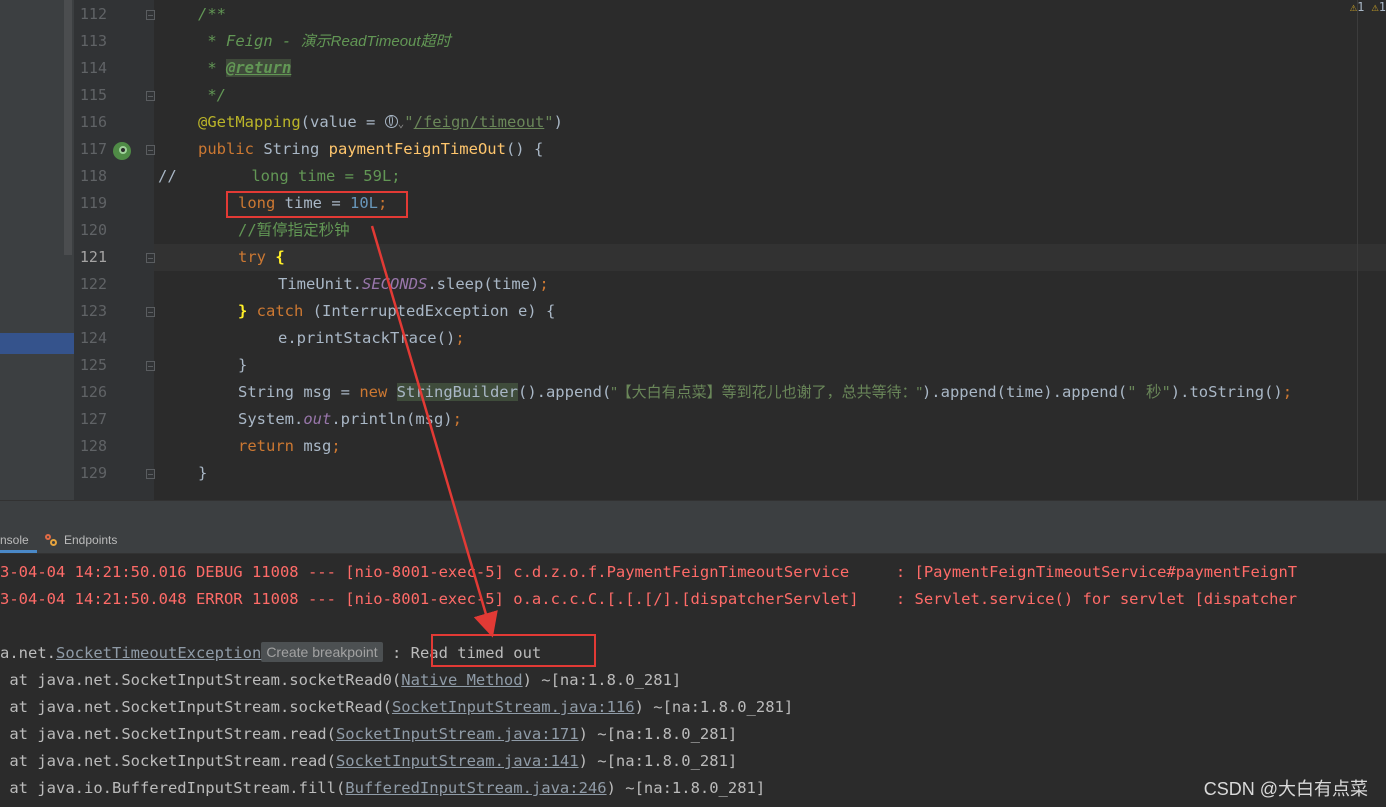 The width and height of the screenshot is (1386, 807). I want to click on annotation-arrow, so click(434, 431).